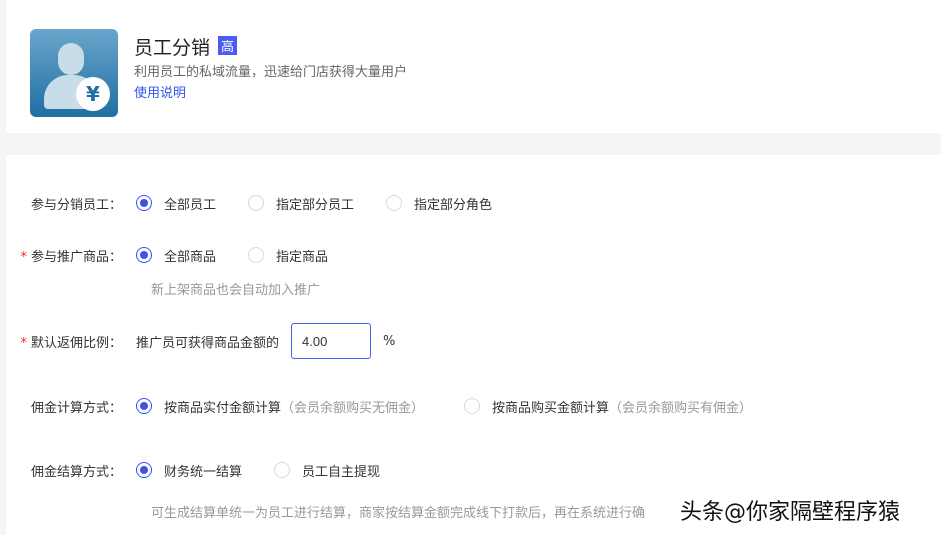 The height and width of the screenshot is (535, 941). What do you see at coordinates (208, 343) in the screenshot?
I see `rate-prefix: 推广员可获得商品金额的` at bounding box center [208, 343].